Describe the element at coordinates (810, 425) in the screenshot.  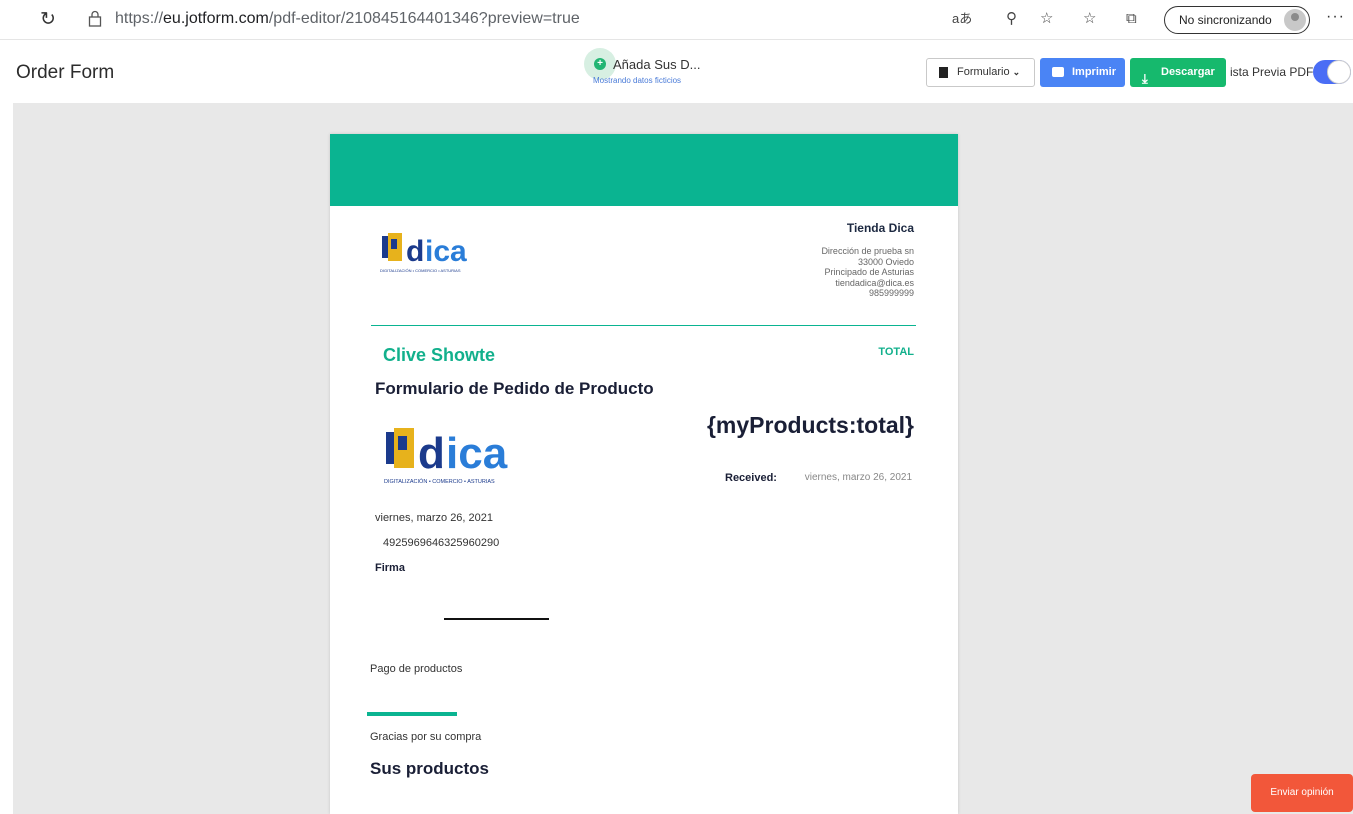
I see `total-value: {myProducts:total}` at that location.